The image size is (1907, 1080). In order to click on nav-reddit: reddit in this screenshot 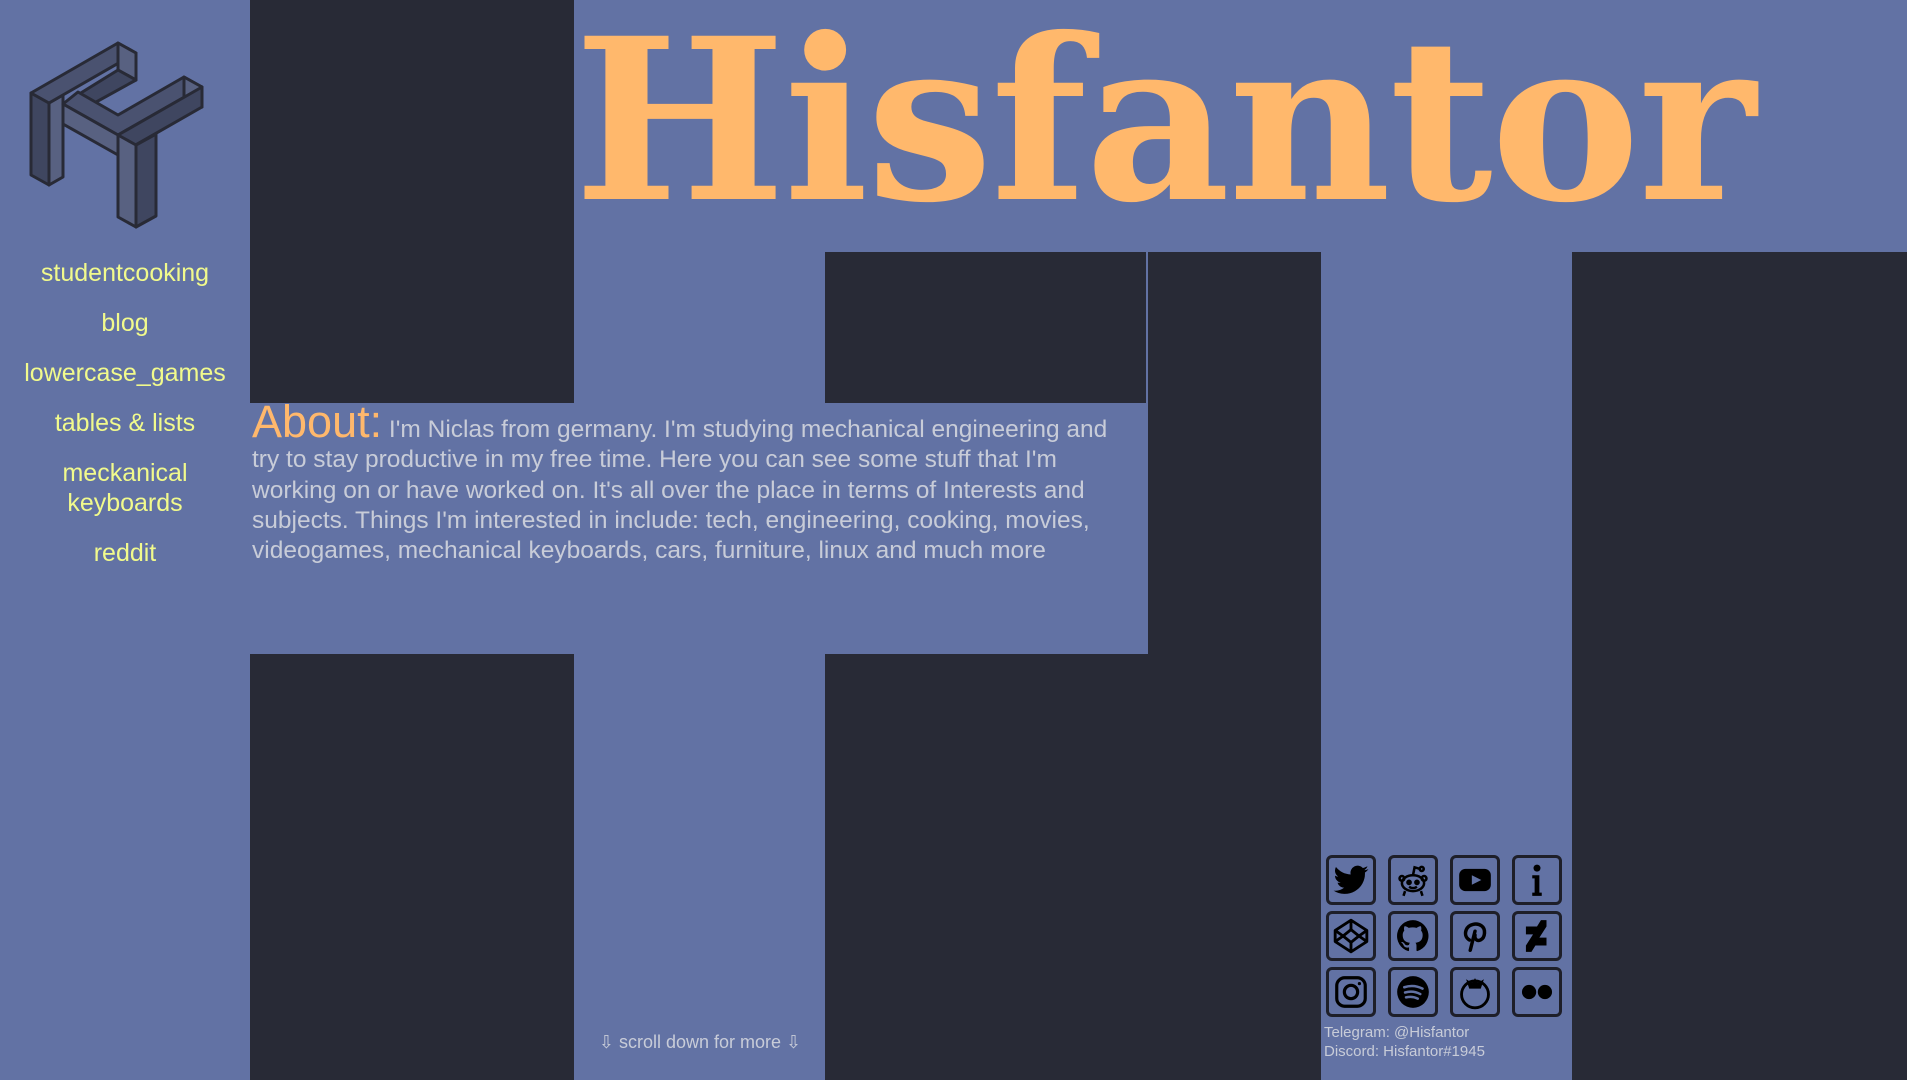, I will do `click(125, 553)`.